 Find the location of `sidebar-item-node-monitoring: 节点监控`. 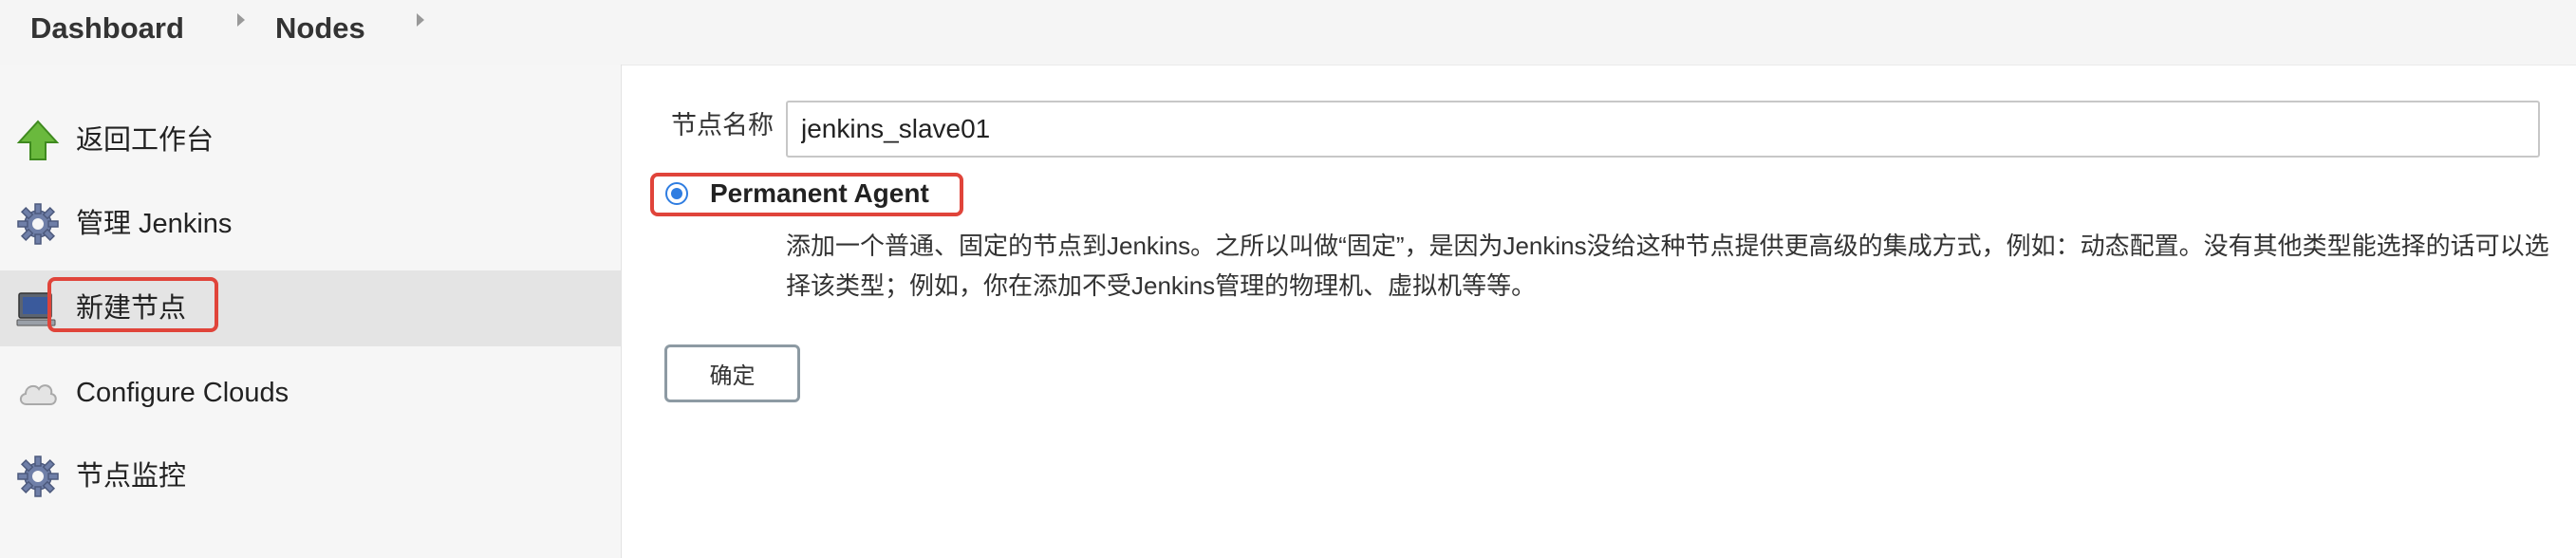

sidebar-item-node-monitoring: 节点监控 is located at coordinates (310, 476).